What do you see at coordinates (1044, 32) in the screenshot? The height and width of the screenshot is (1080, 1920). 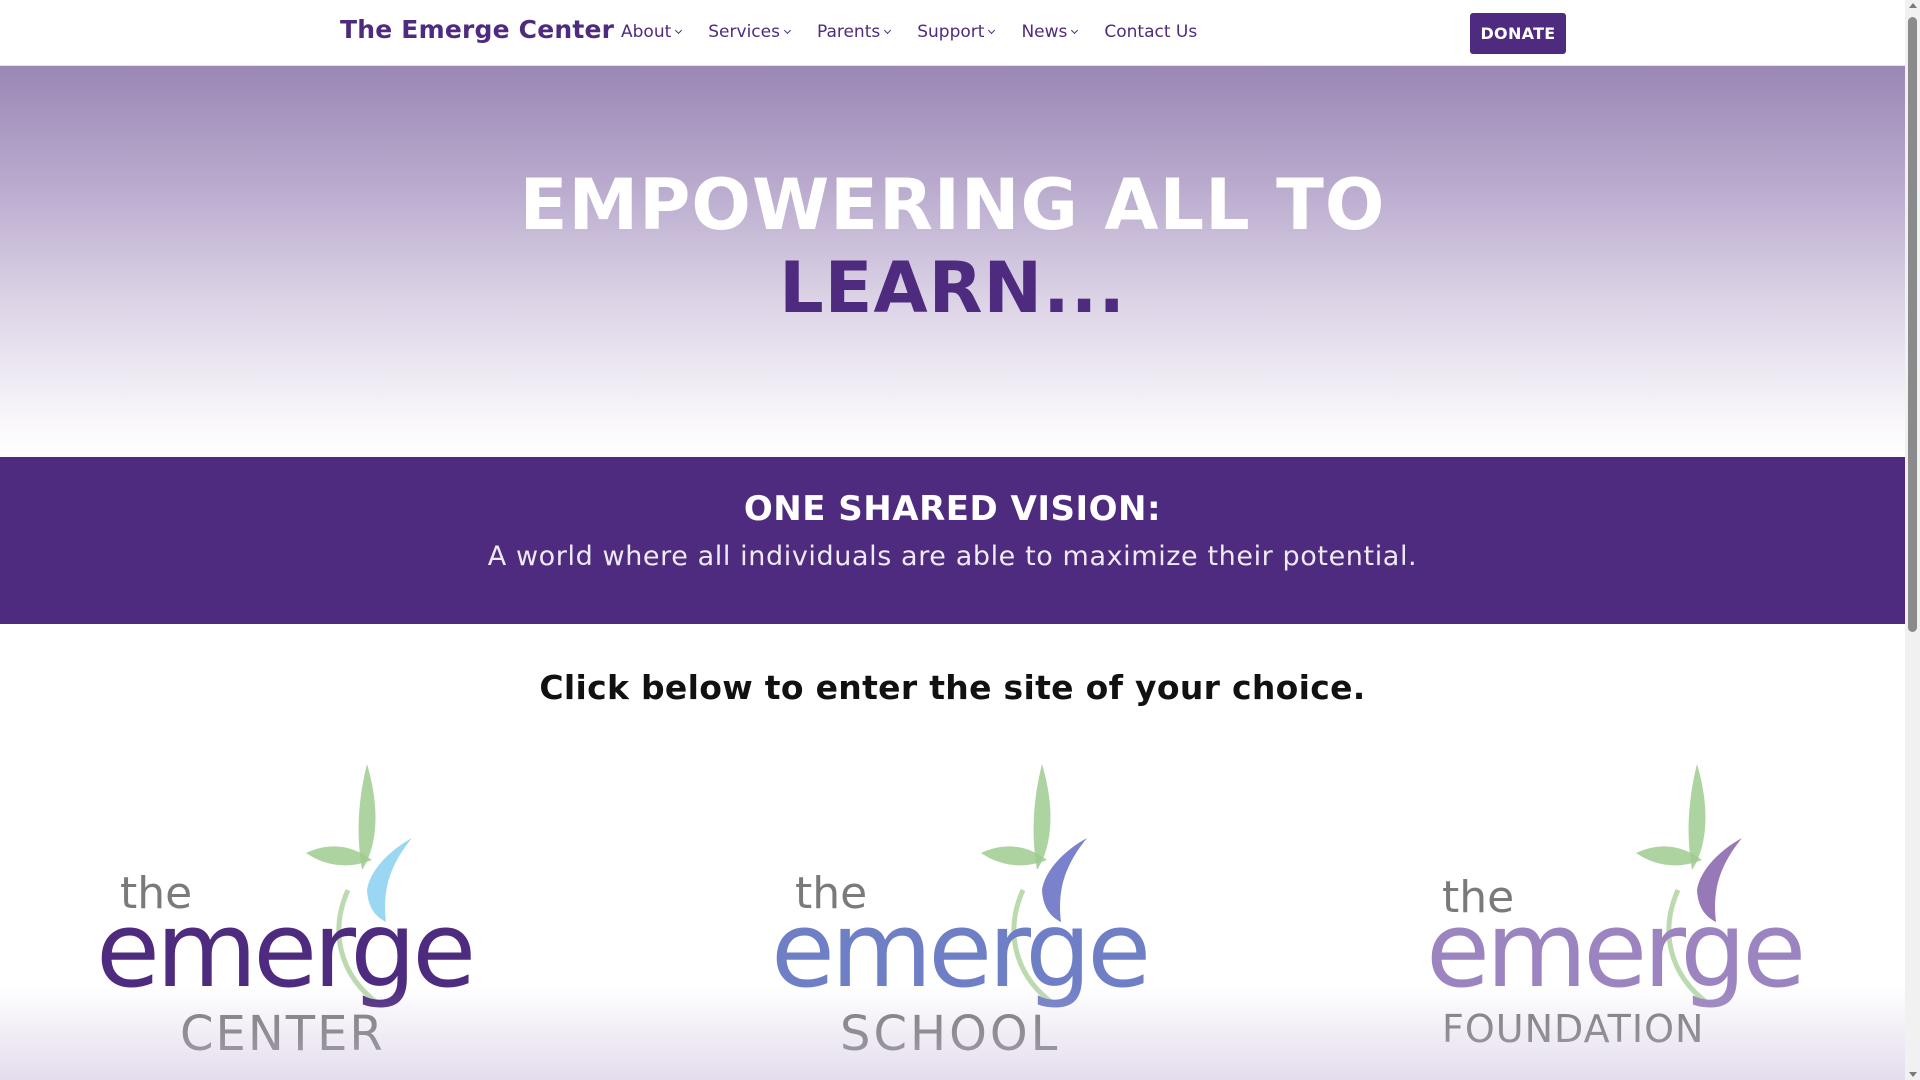 I see `nav-news-label: News` at bounding box center [1044, 32].